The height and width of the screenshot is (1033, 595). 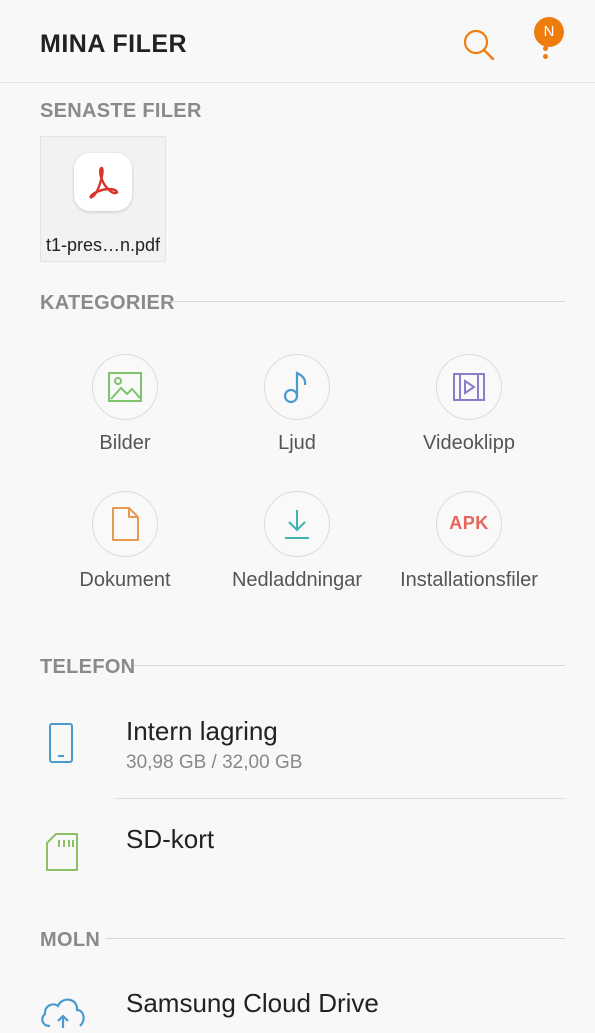 I want to click on pdf-icon, so click(x=104, y=182).